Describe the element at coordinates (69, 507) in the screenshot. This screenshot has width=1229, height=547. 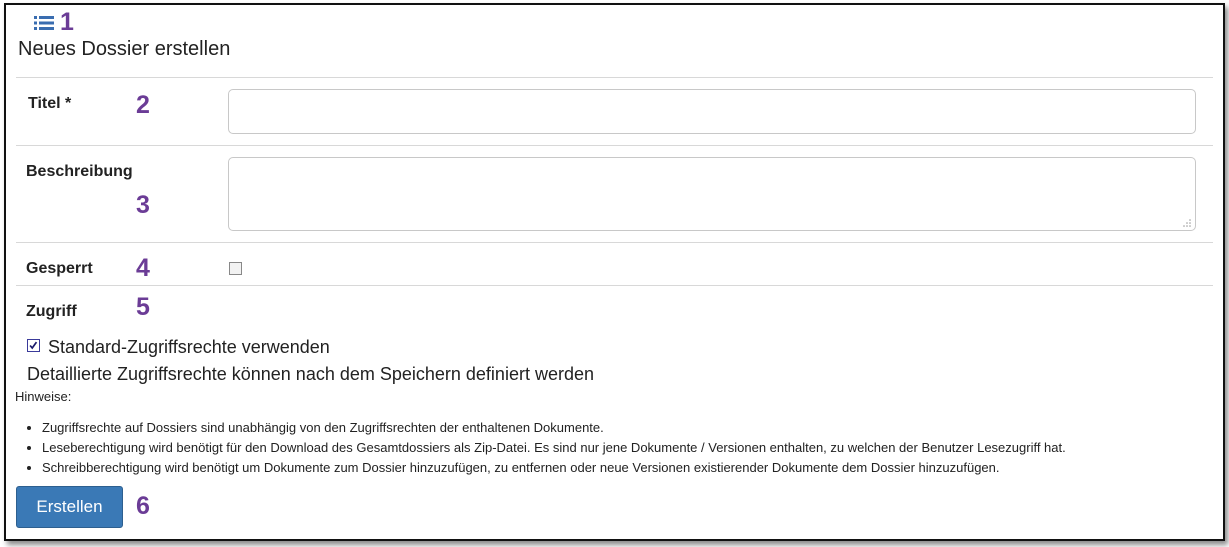
I see `create-button: Erstellen` at that location.